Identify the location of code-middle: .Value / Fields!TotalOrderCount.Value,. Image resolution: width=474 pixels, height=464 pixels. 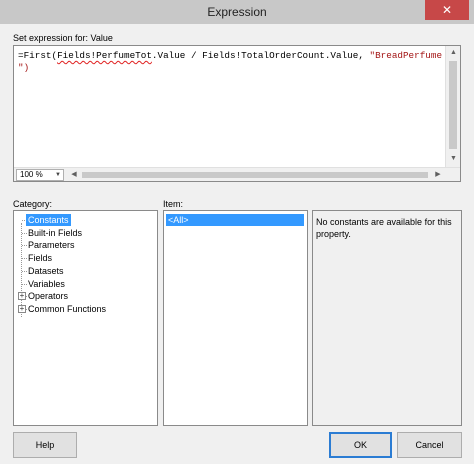
(260, 55).